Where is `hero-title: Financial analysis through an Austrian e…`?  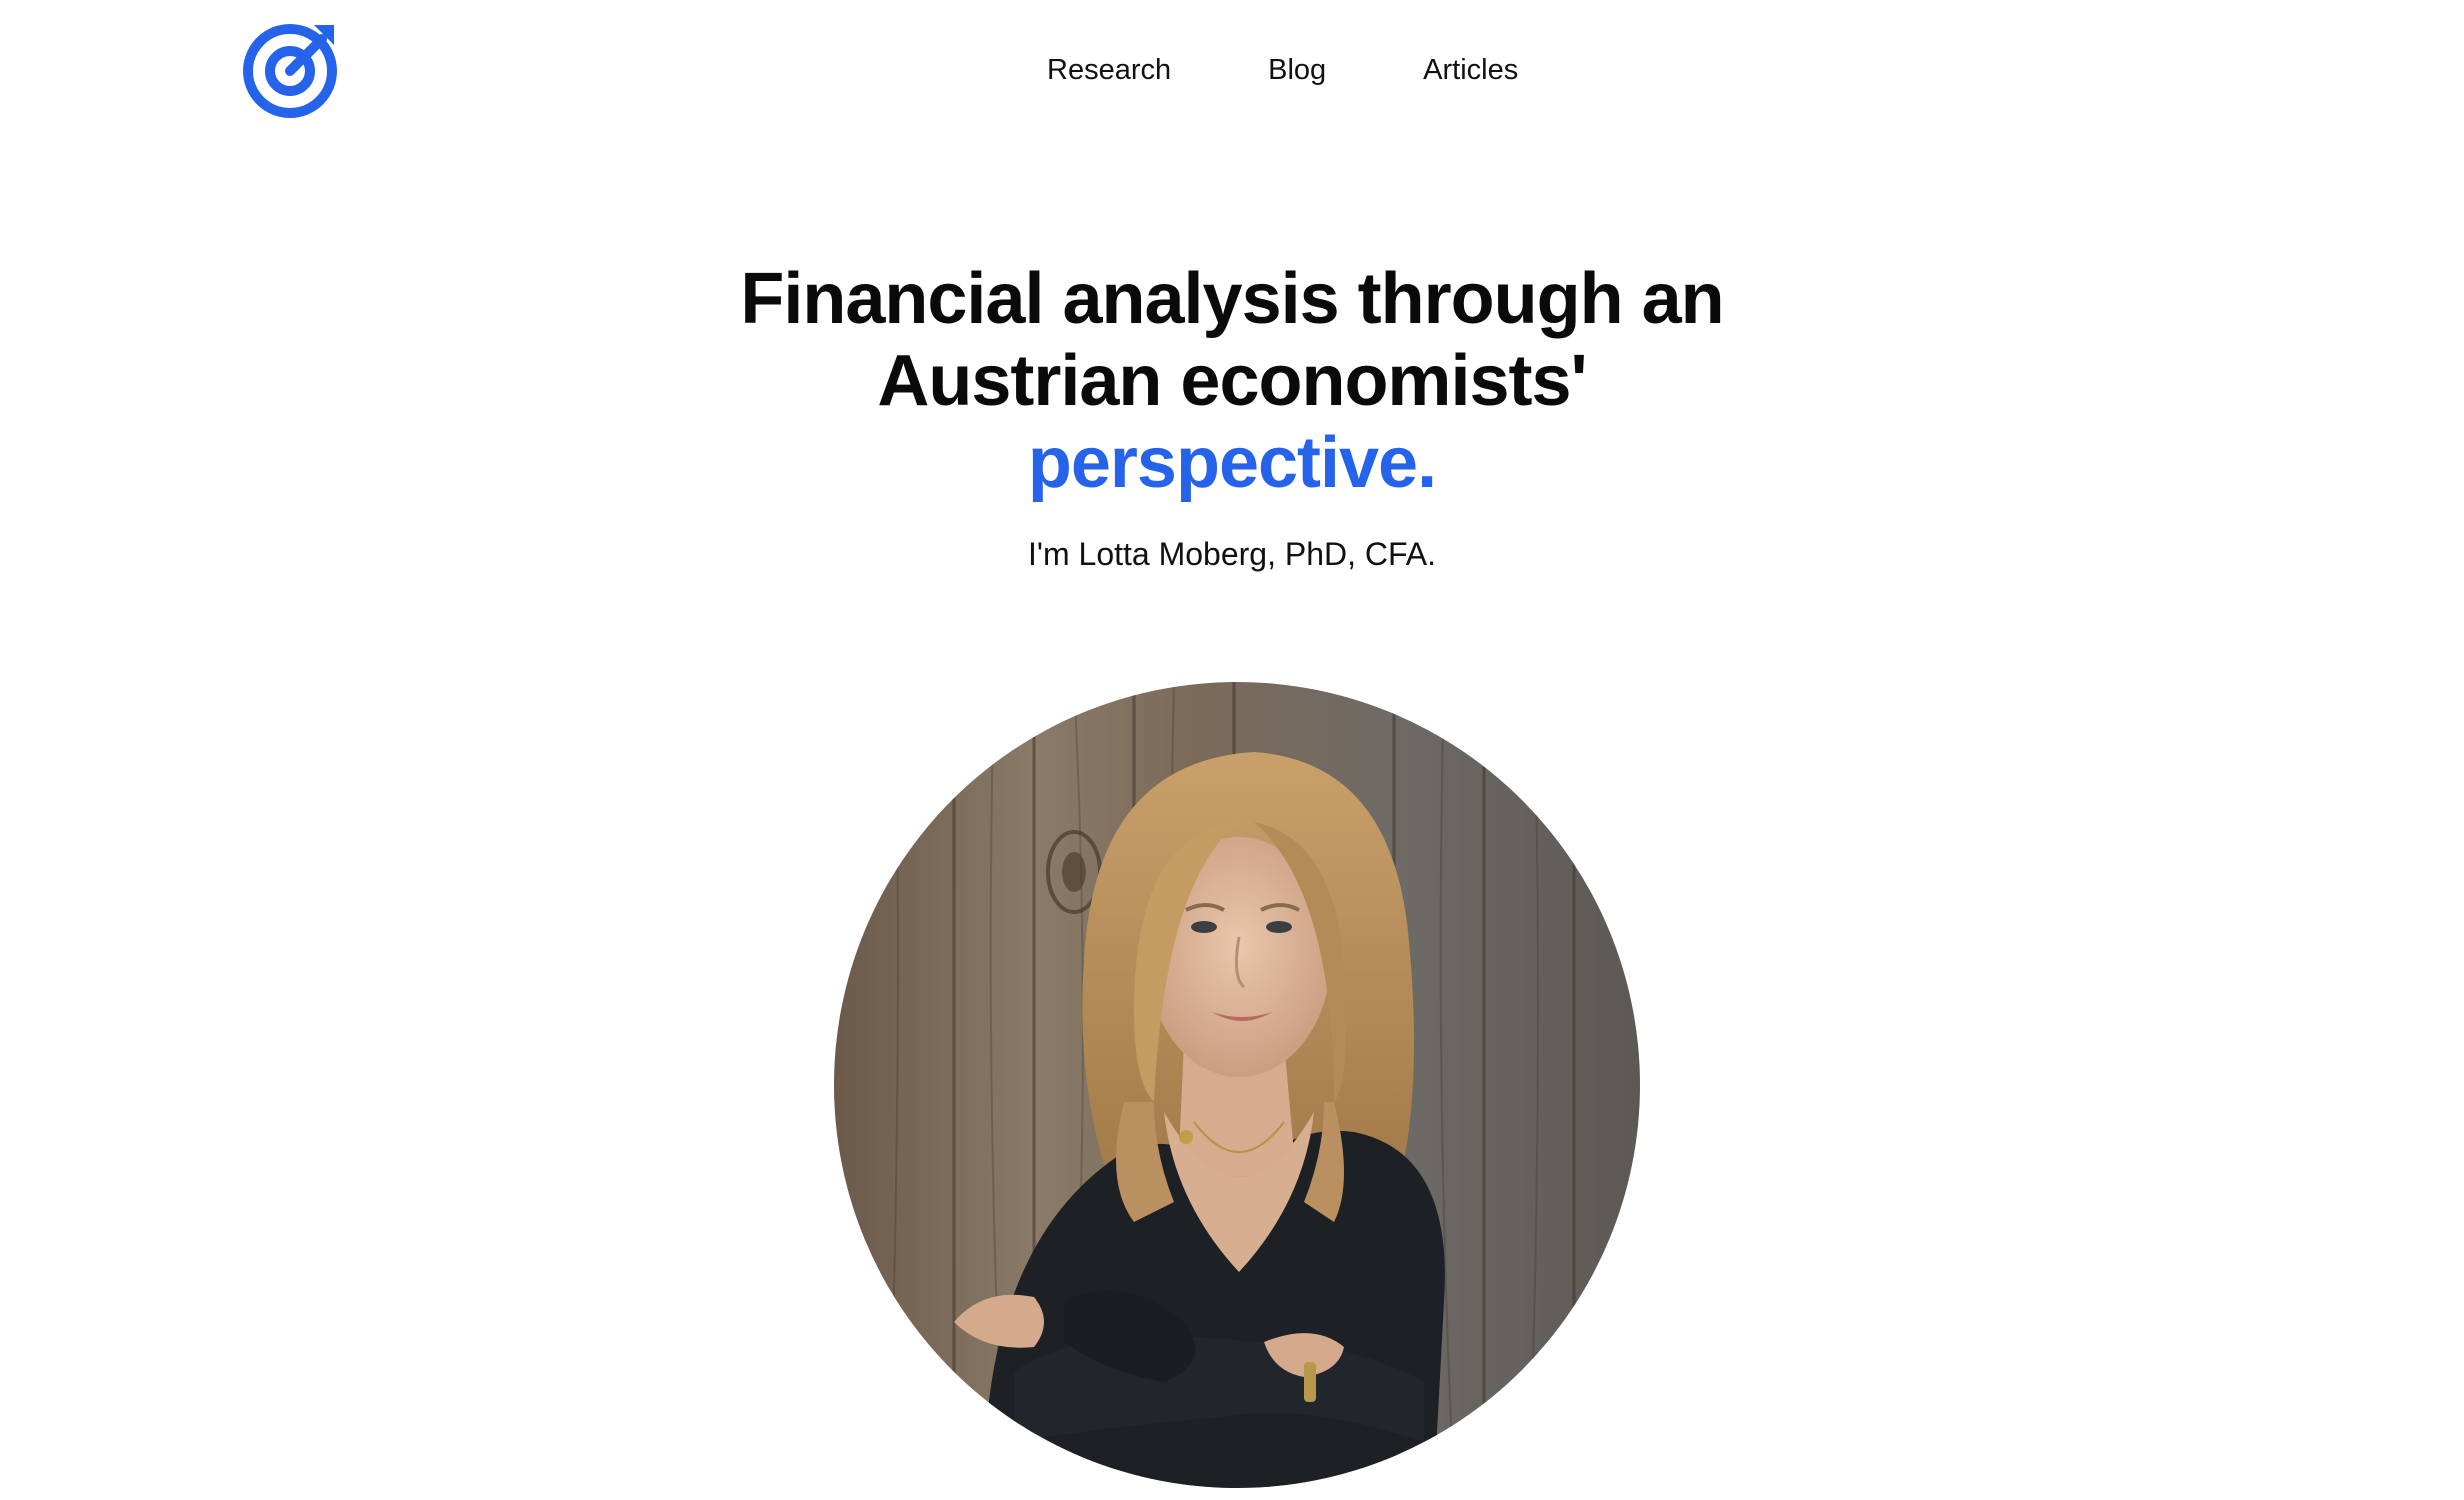 hero-title: Financial analysis through an Austrian e… is located at coordinates (1232, 381).